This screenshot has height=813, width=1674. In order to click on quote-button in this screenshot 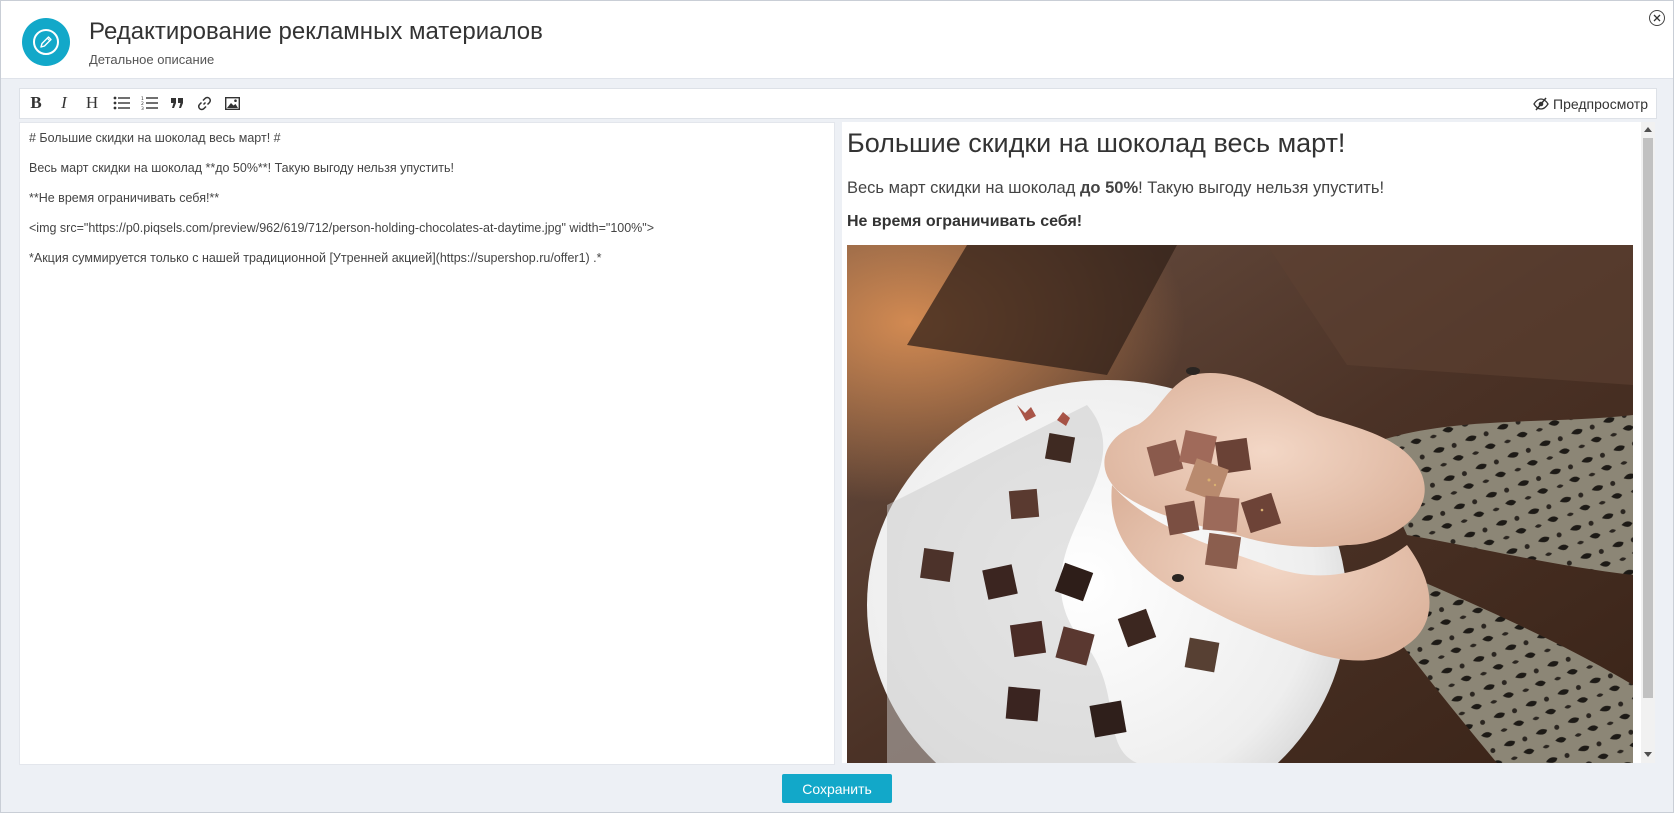, I will do `click(177, 103)`.